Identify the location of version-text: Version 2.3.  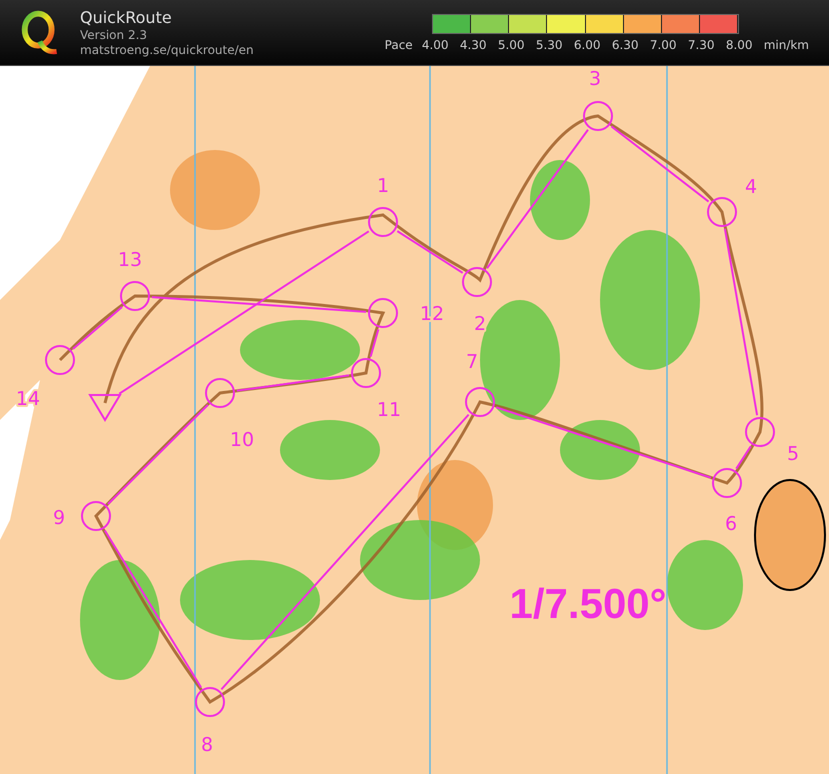
(114, 35).